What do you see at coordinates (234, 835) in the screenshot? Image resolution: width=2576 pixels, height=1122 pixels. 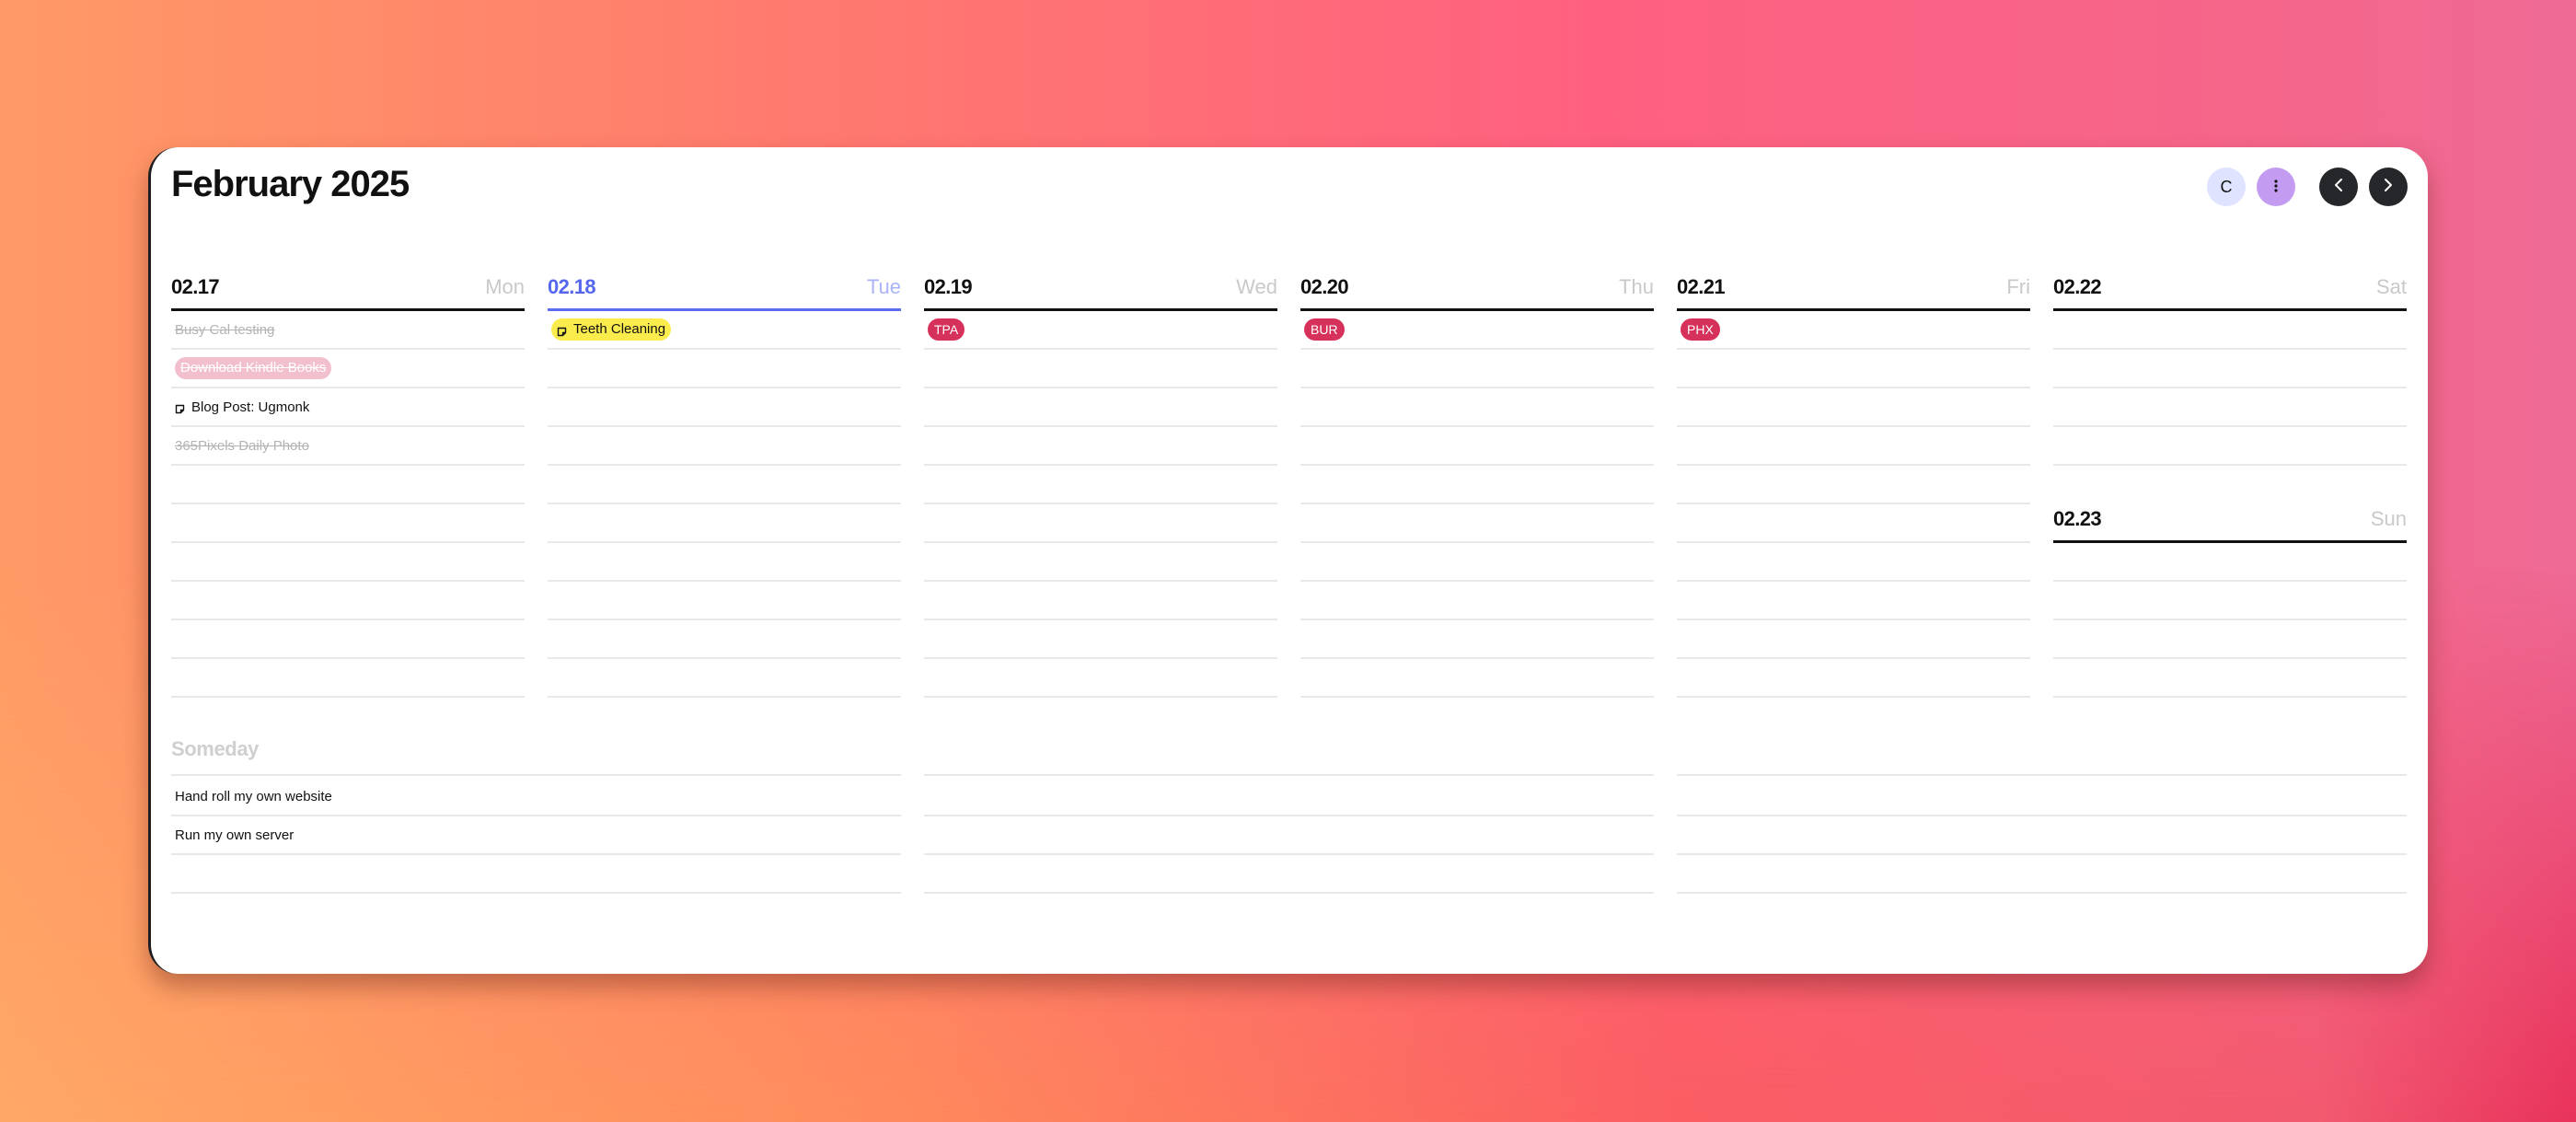 I see `someday-item: Run my own server` at bounding box center [234, 835].